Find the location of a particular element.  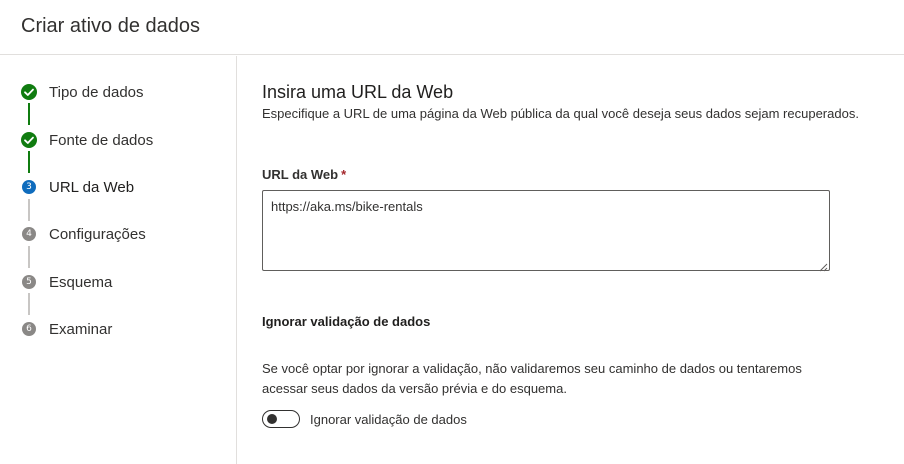

step-tipo-de-dados: Tipo de dados is located at coordinates (82, 92).